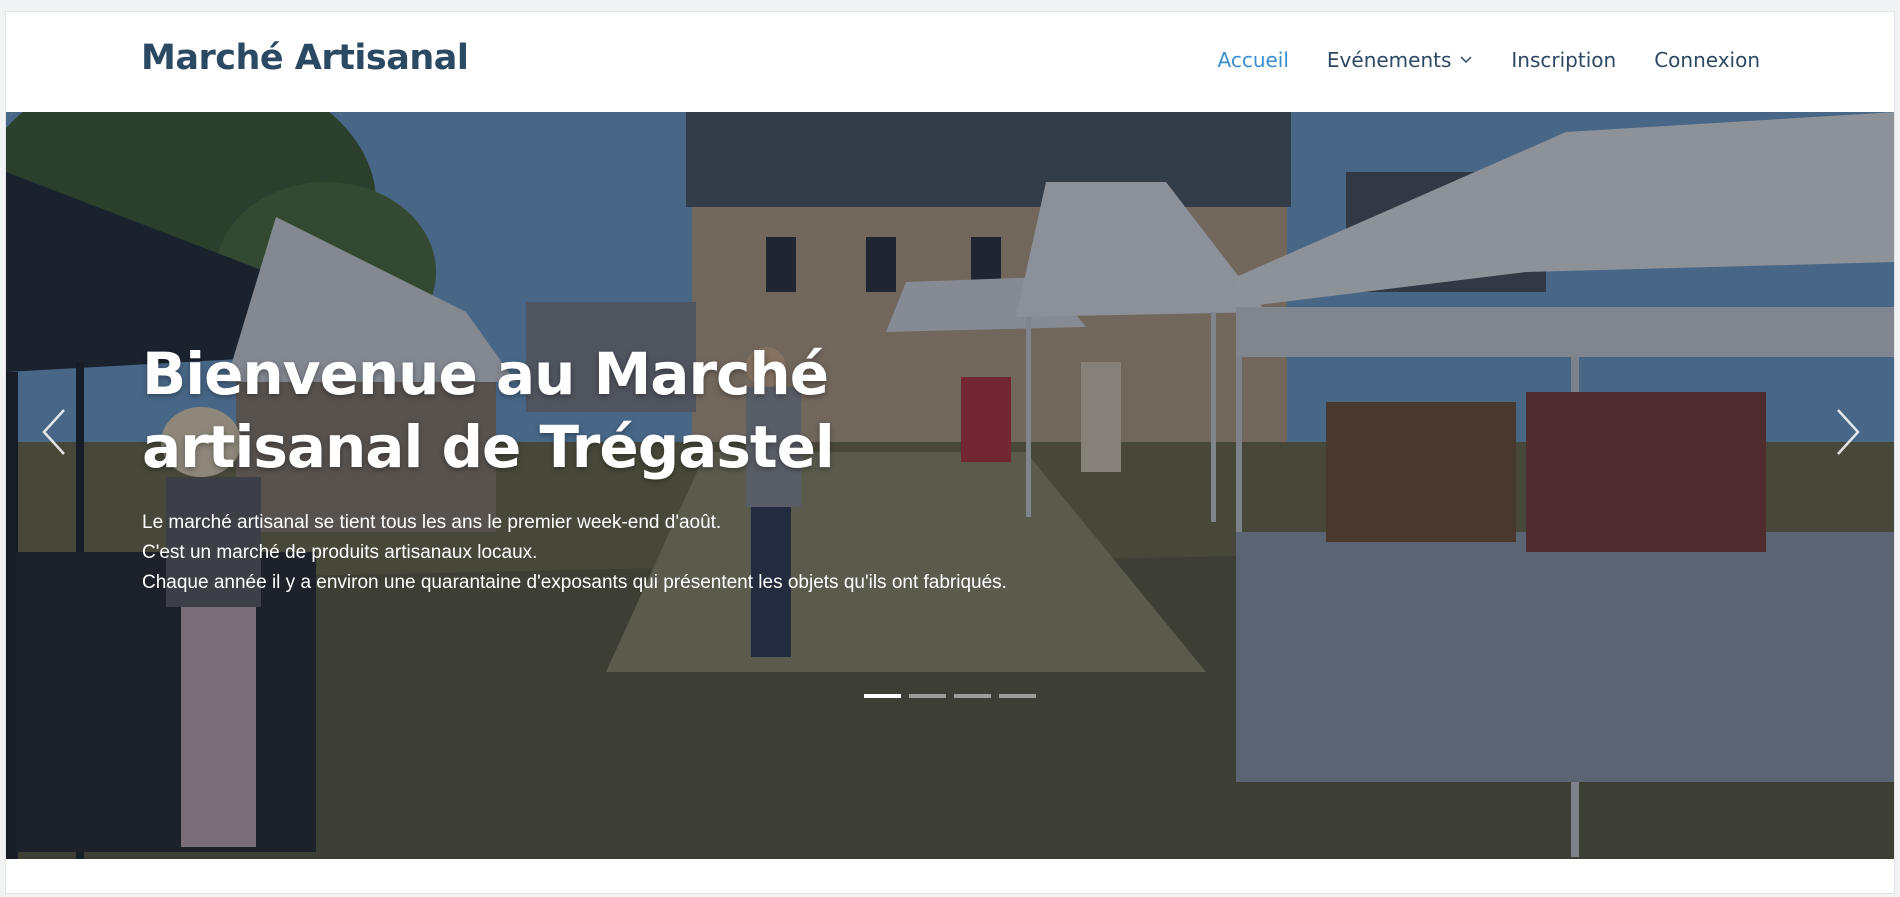  Describe the element at coordinates (1389, 60) in the screenshot. I see `nav-item-label: Evénements` at that location.